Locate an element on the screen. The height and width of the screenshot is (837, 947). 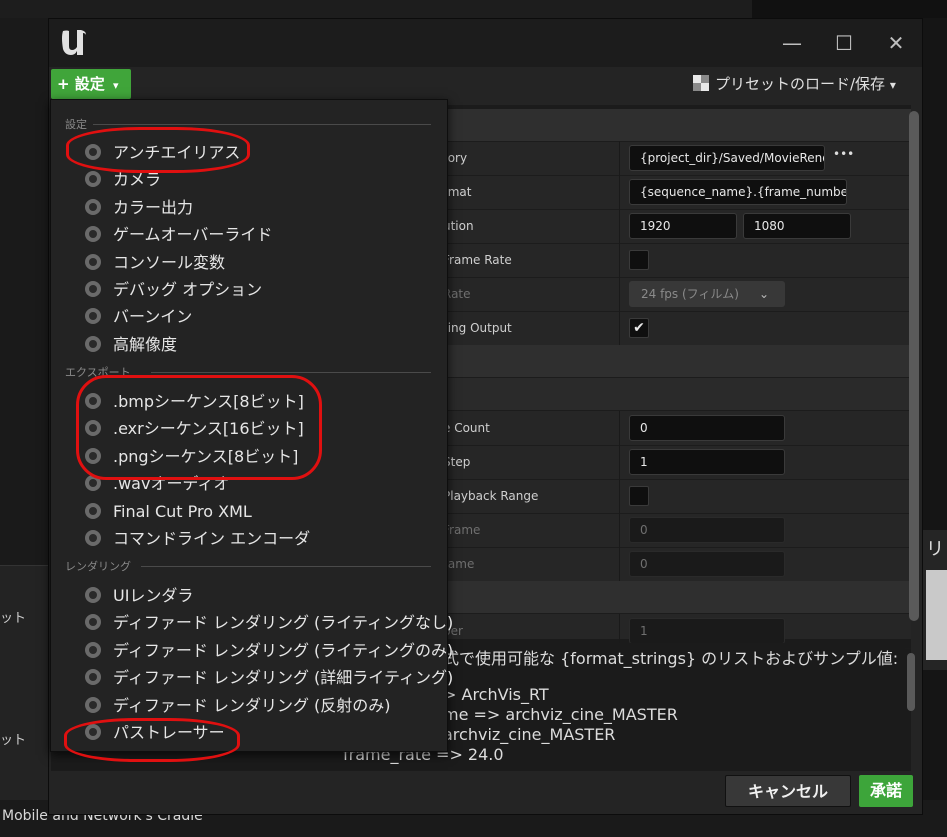
minimize-icon: — is located at coordinates (792, 43).